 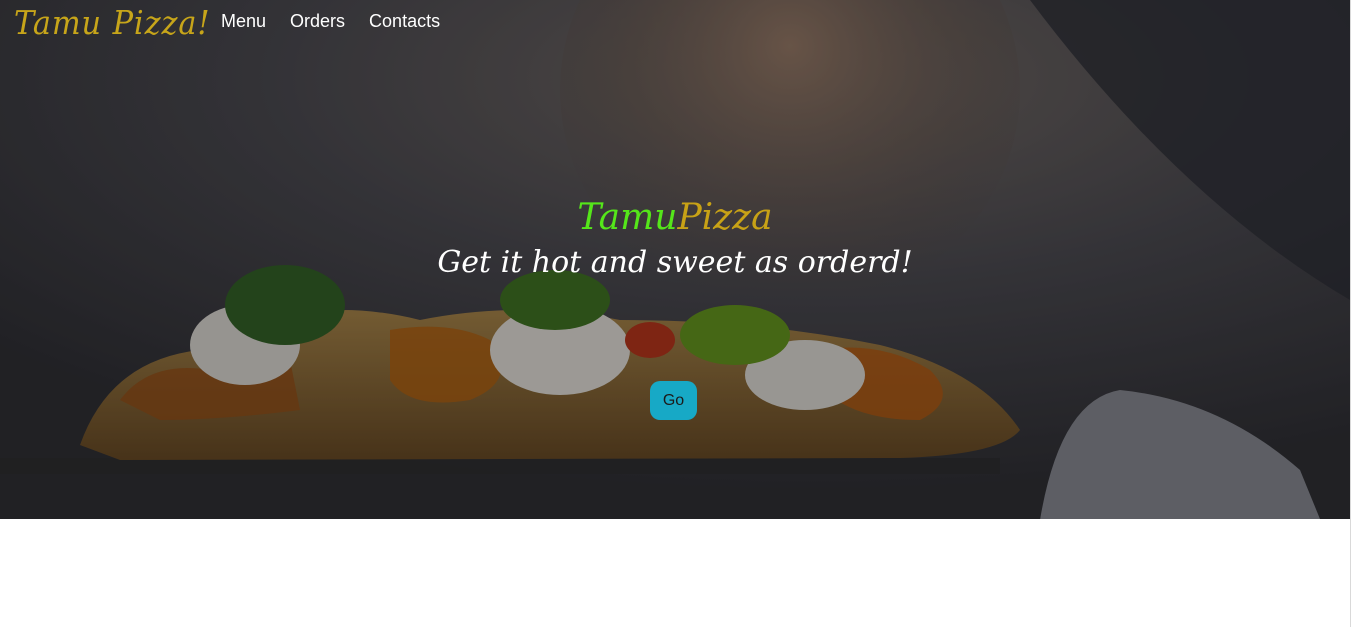 I want to click on nav-item-menu: Menu, so click(x=243, y=21).